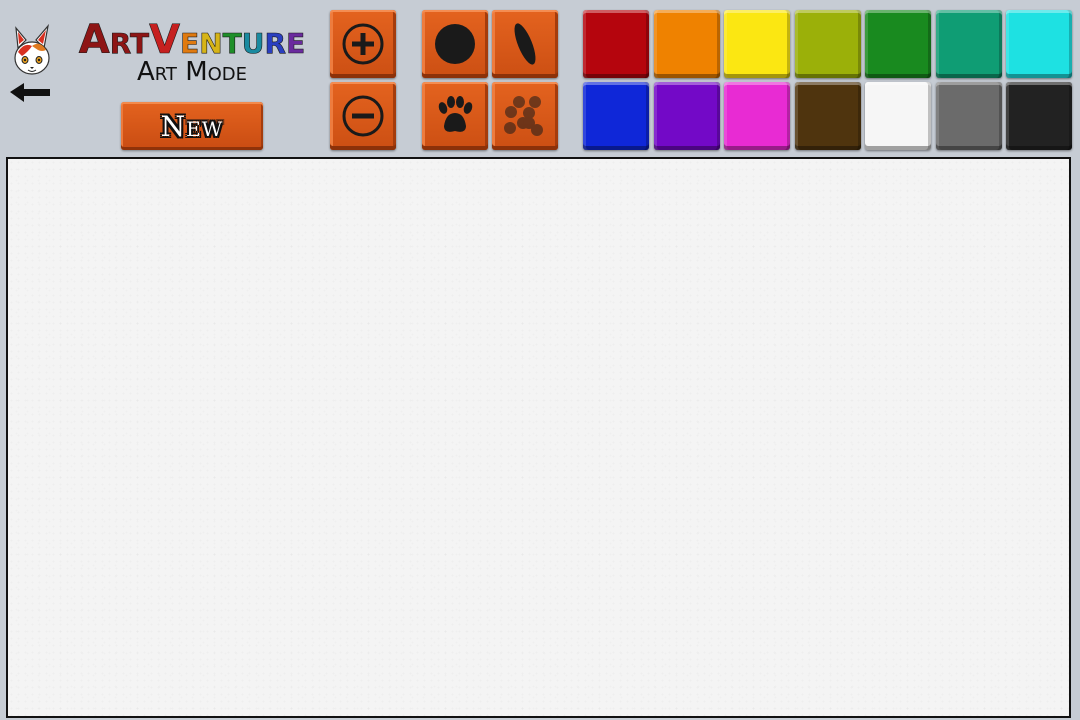 Image resolution: width=1080 pixels, height=720 pixels. I want to click on spots-brush-button, so click(525, 116).